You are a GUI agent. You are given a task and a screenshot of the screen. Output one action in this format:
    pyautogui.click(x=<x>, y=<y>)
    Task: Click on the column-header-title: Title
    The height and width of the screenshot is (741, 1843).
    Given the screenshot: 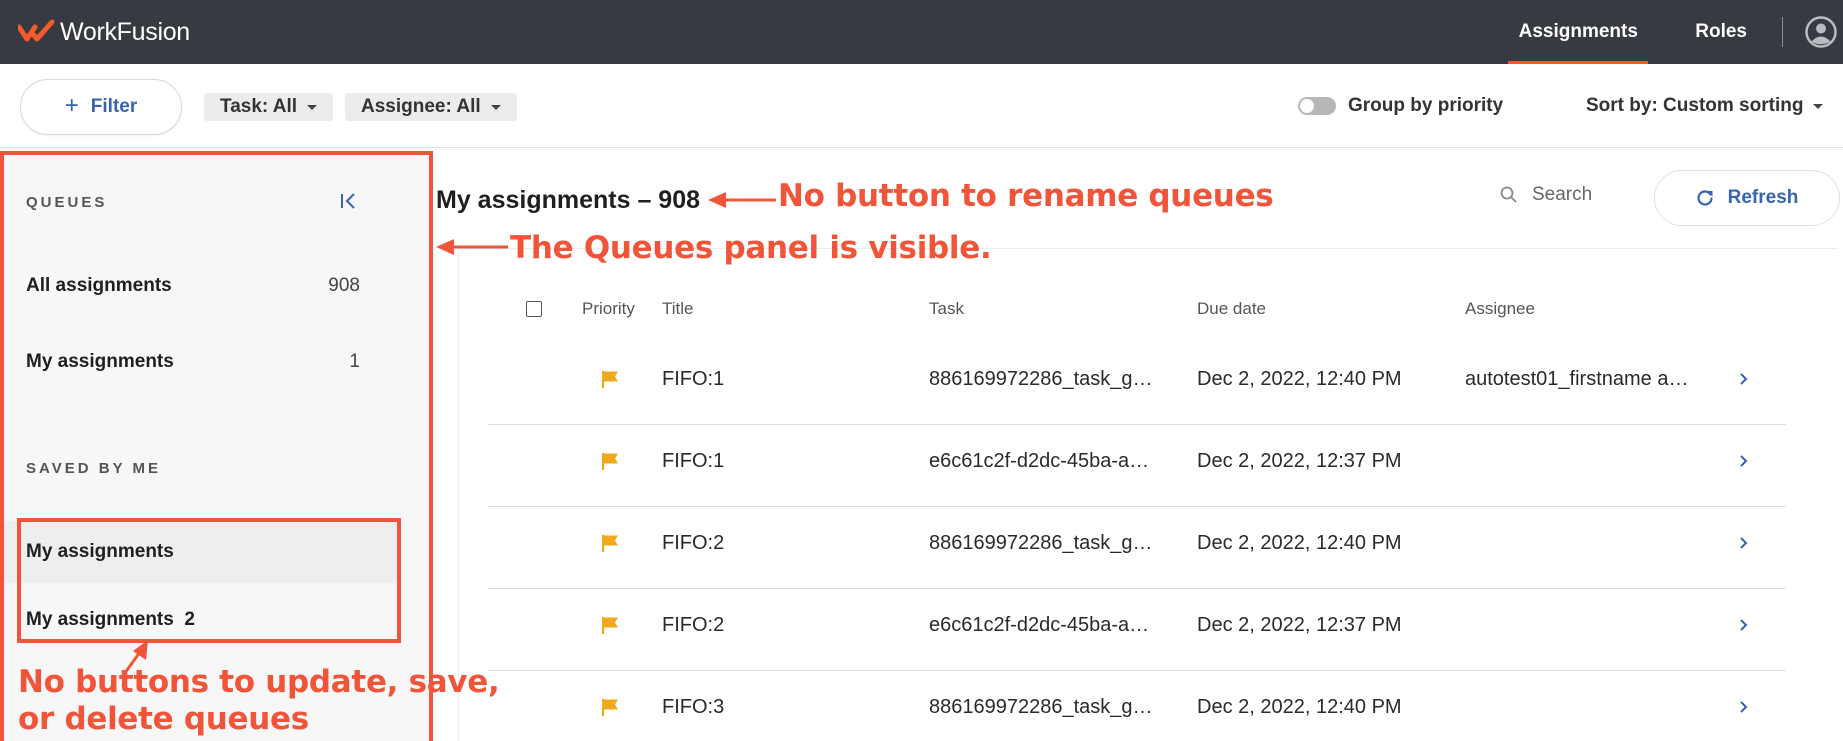 What is the action you would take?
    pyautogui.click(x=678, y=309)
    